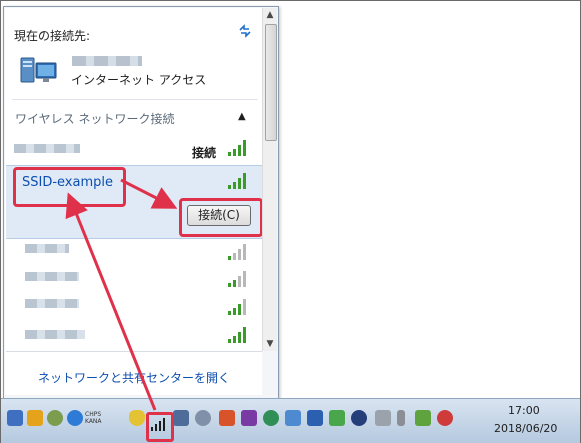  I want to click on connect-button: 接続(C), so click(219, 215).